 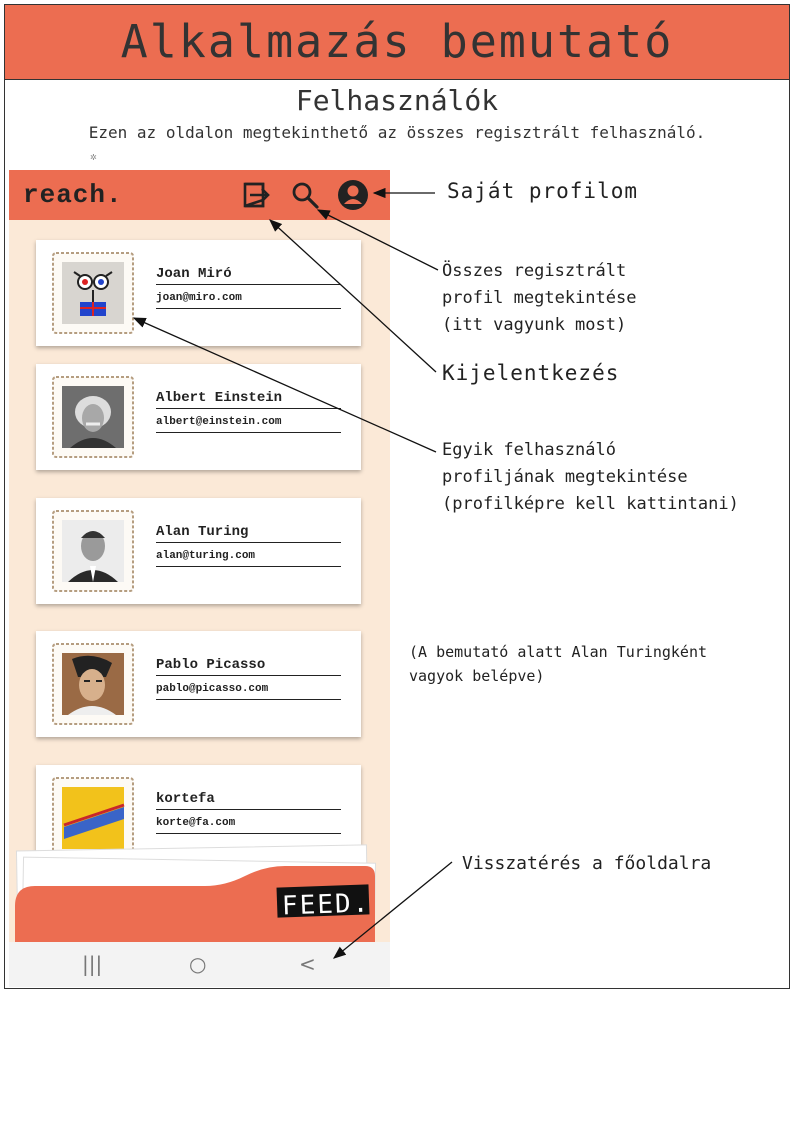 I want to click on user-name: Pablo Picasso, so click(x=248, y=666).